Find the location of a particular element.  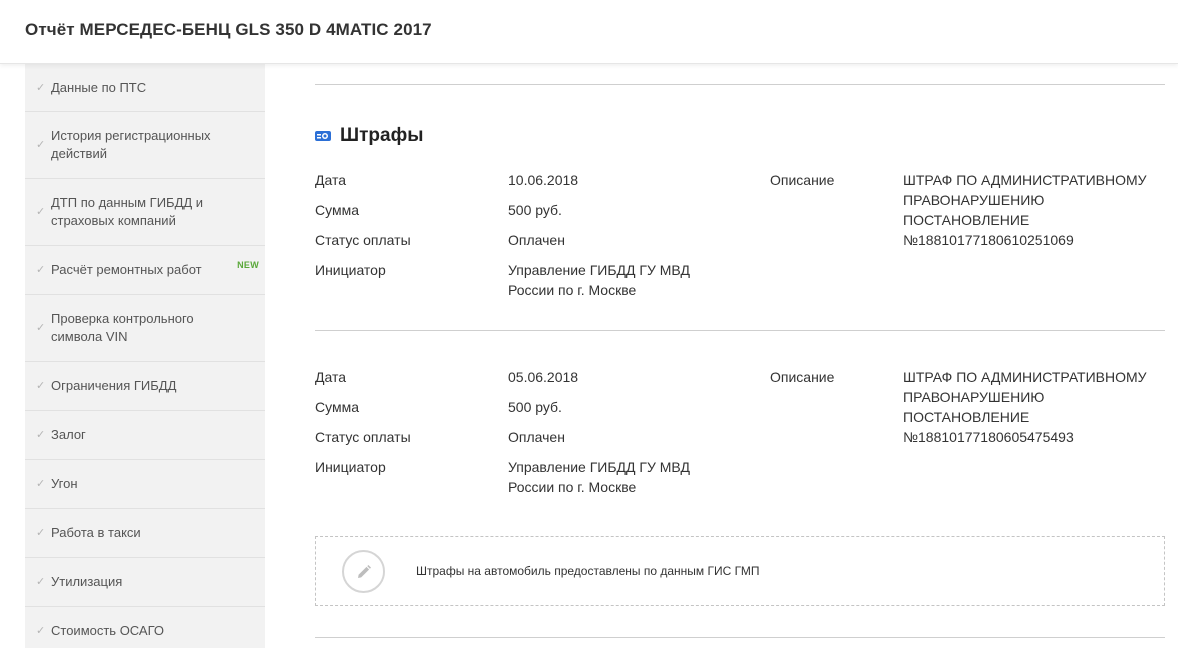

pencil-icon is located at coordinates (363, 571).